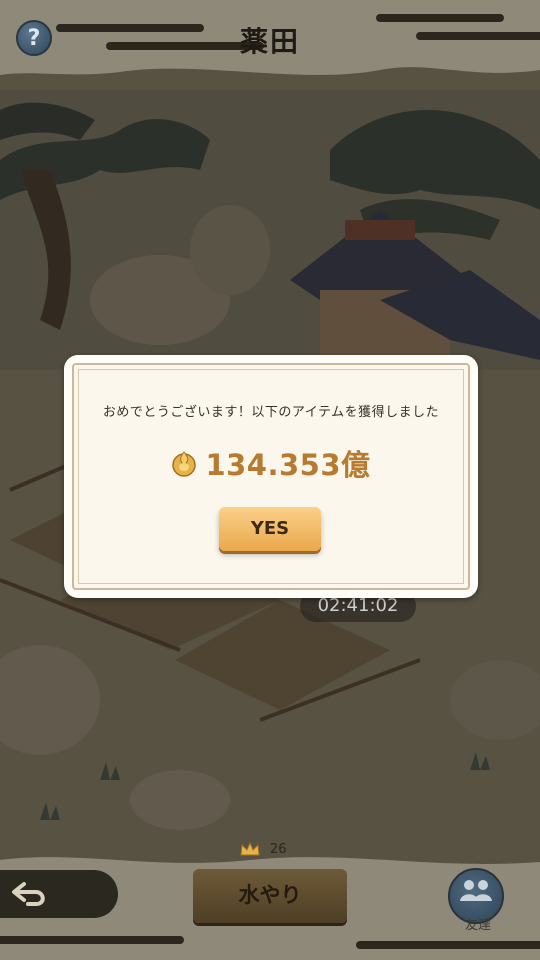 This screenshot has width=540, height=960. I want to click on reward-message: おめでとうございます！以下のアイテムを獲得しました, so click(271, 412).